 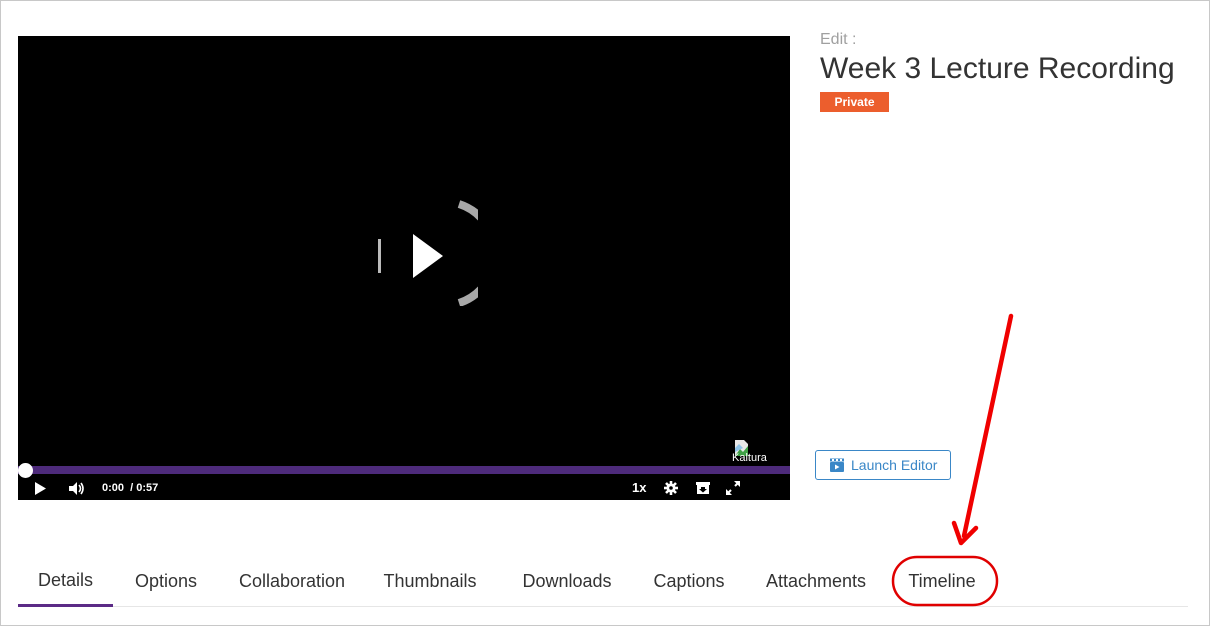 I want to click on time-display: 0:00 / 0:57, so click(x=130, y=488).